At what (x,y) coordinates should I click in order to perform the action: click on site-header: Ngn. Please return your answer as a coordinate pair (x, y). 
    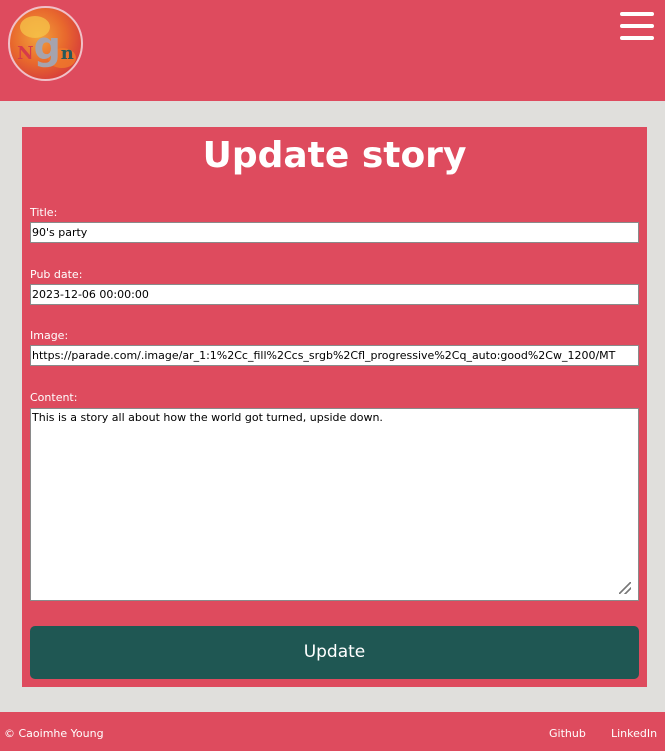
    Looking at the image, I should click on (332, 50).